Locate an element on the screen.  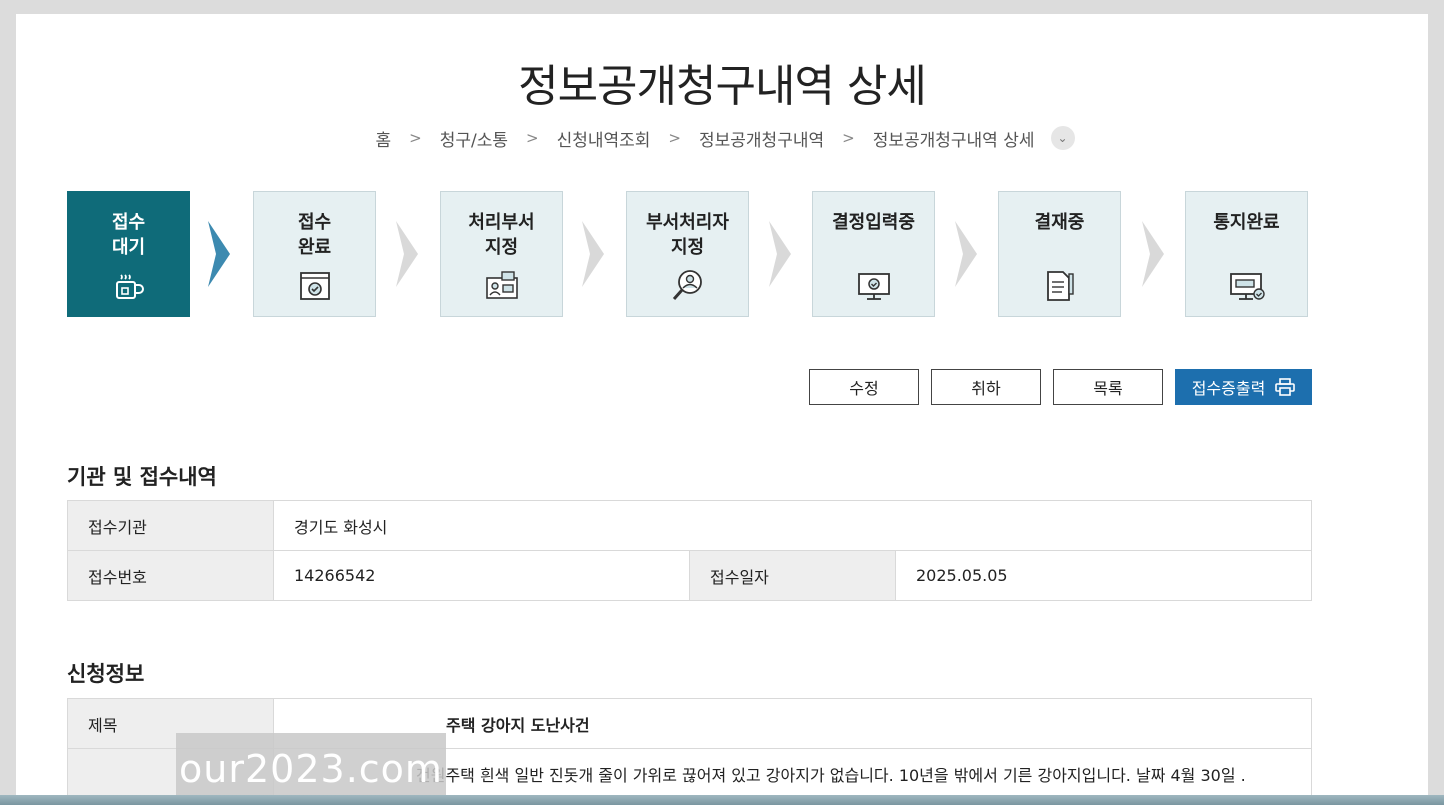
receipt-number-label: 접수번호 is located at coordinates (170, 575).